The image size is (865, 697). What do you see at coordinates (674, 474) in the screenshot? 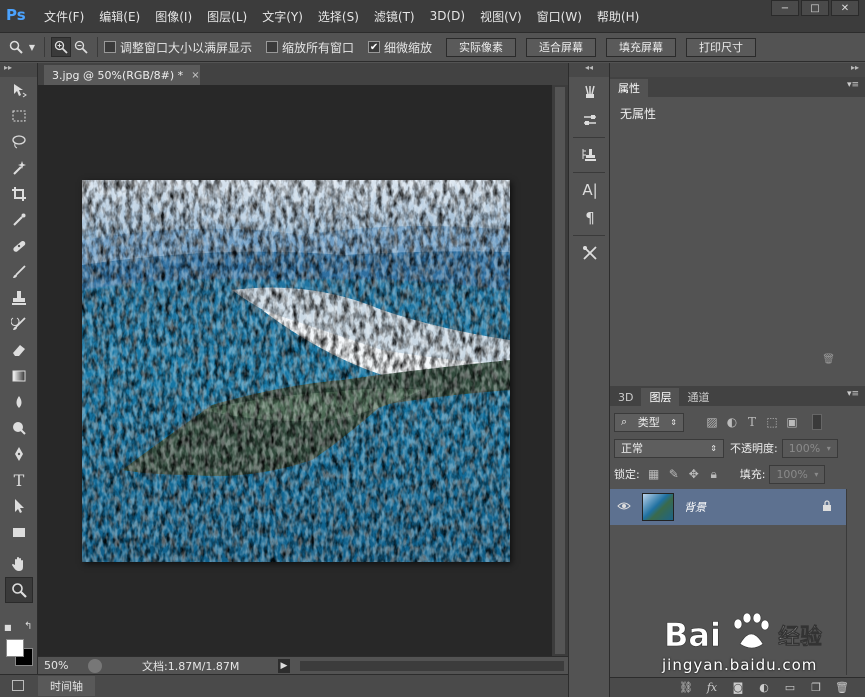
I see `lock-image-icon: ✎` at bounding box center [674, 474].